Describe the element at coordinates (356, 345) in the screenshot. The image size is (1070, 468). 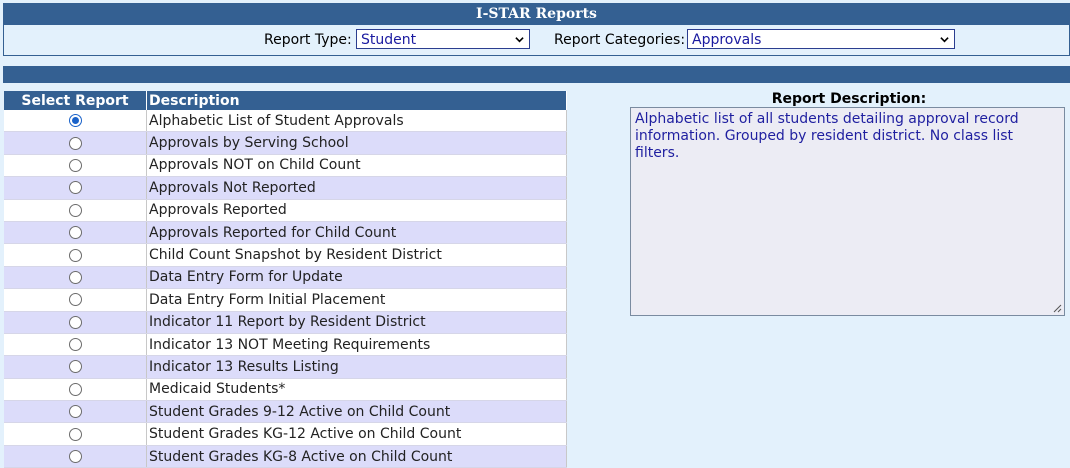
I see `report-description-cell: Indicator 13 NOT Meeting Requirements` at that location.